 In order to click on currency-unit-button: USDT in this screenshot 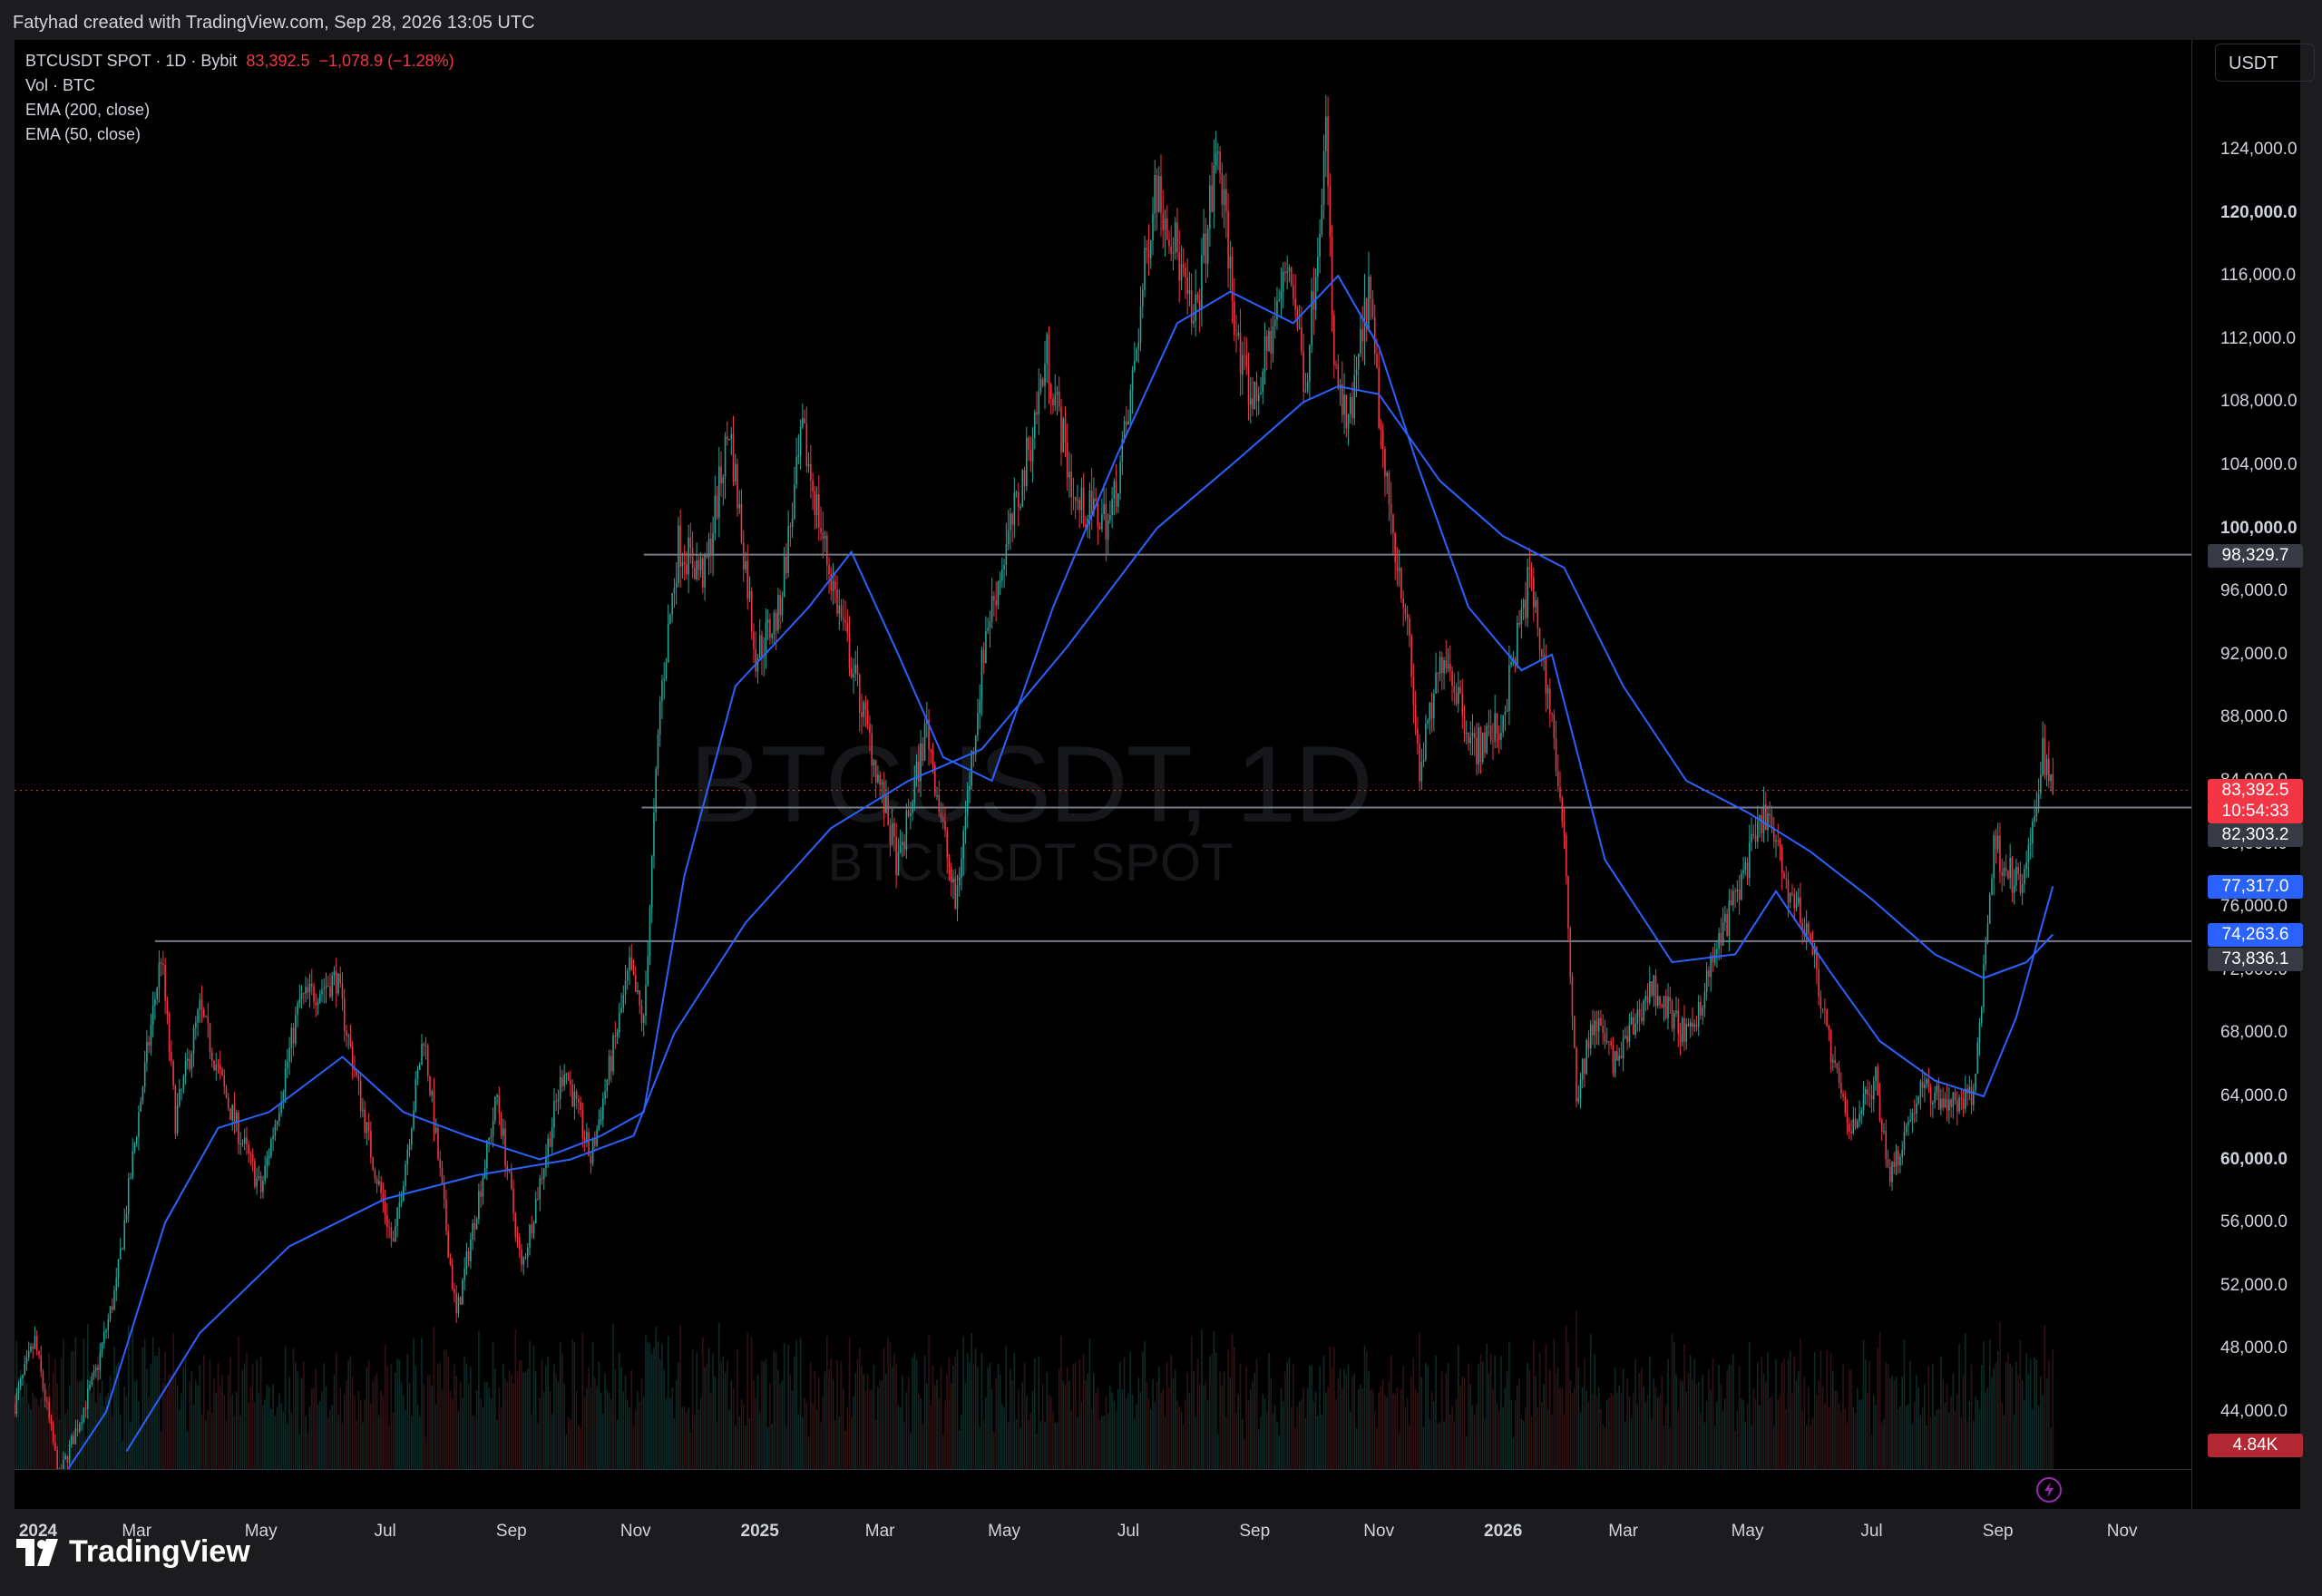, I will do `click(2265, 63)`.